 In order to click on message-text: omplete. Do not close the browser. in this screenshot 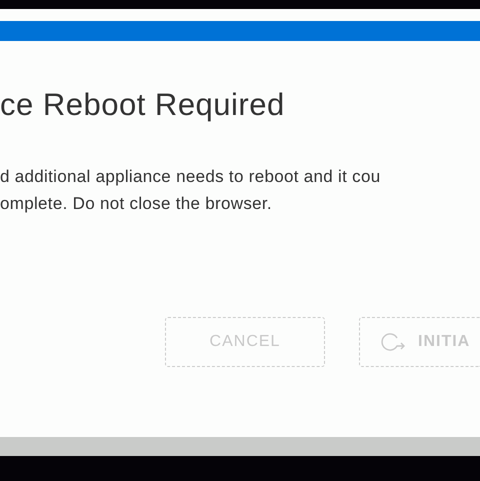, I will do `click(136, 204)`.